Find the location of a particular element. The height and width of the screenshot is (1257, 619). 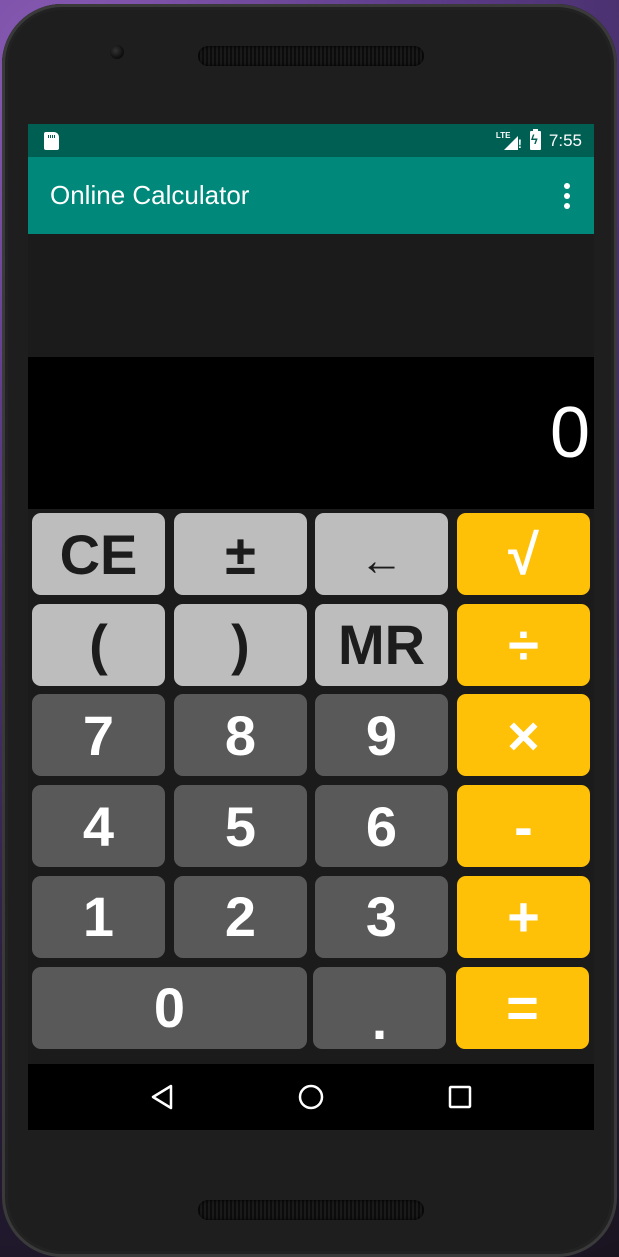

recents-square-icon is located at coordinates (459, 1097).